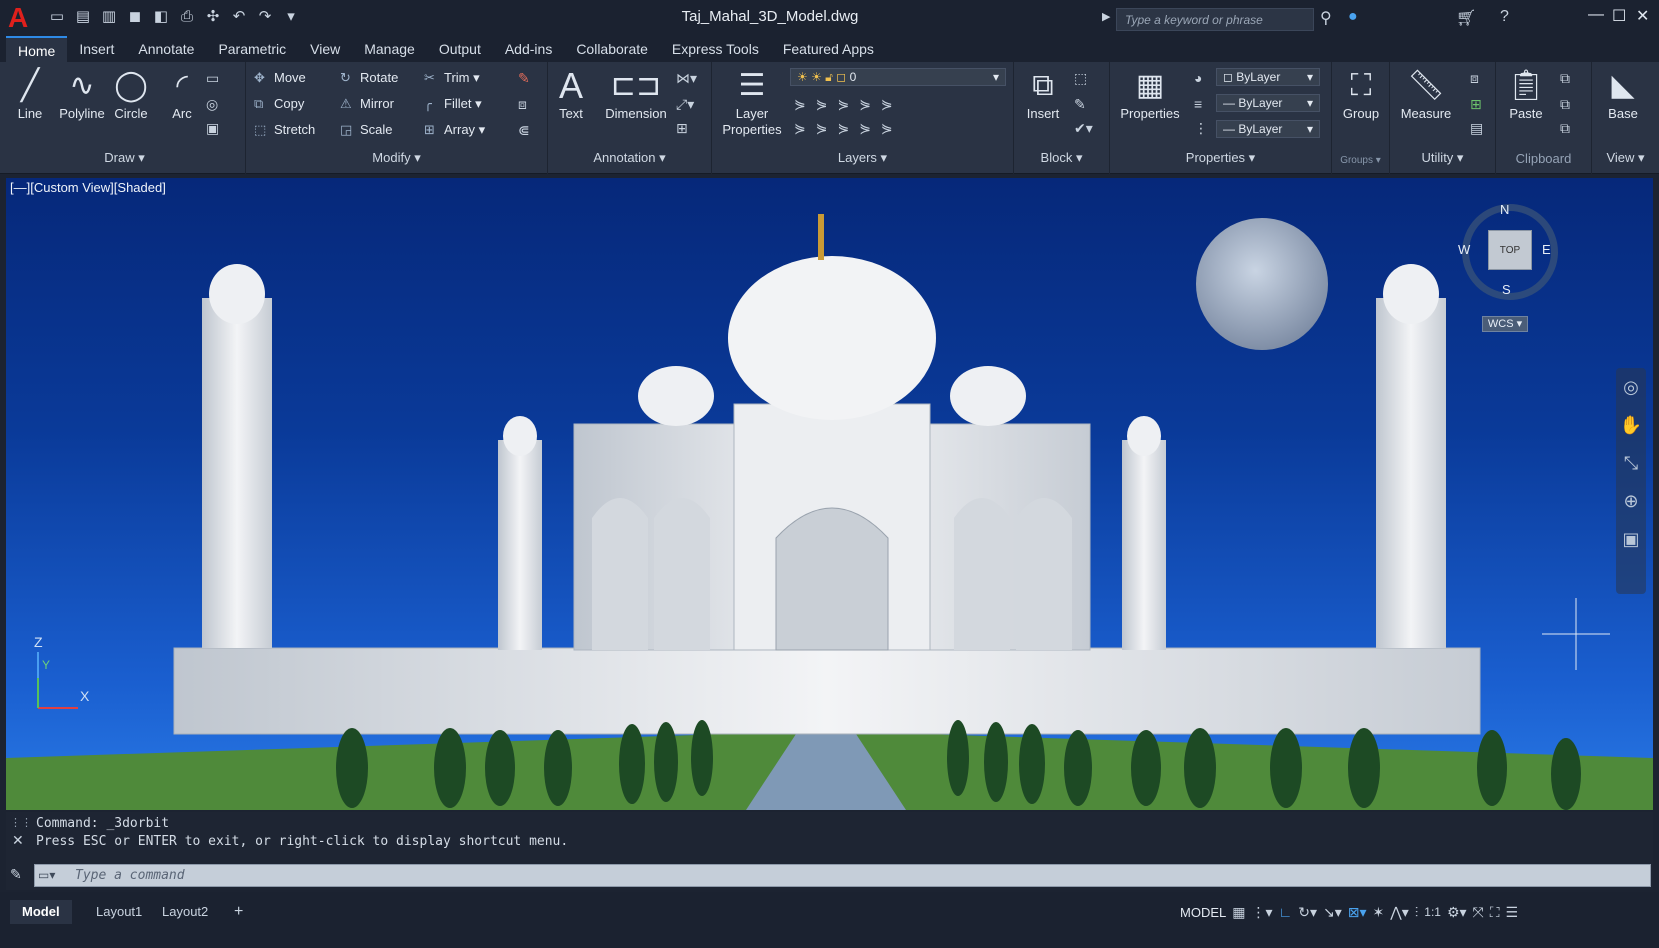 This screenshot has height=948, width=1659. What do you see at coordinates (166, 49) in the screenshot?
I see `tab-annotate: Annotate` at bounding box center [166, 49].